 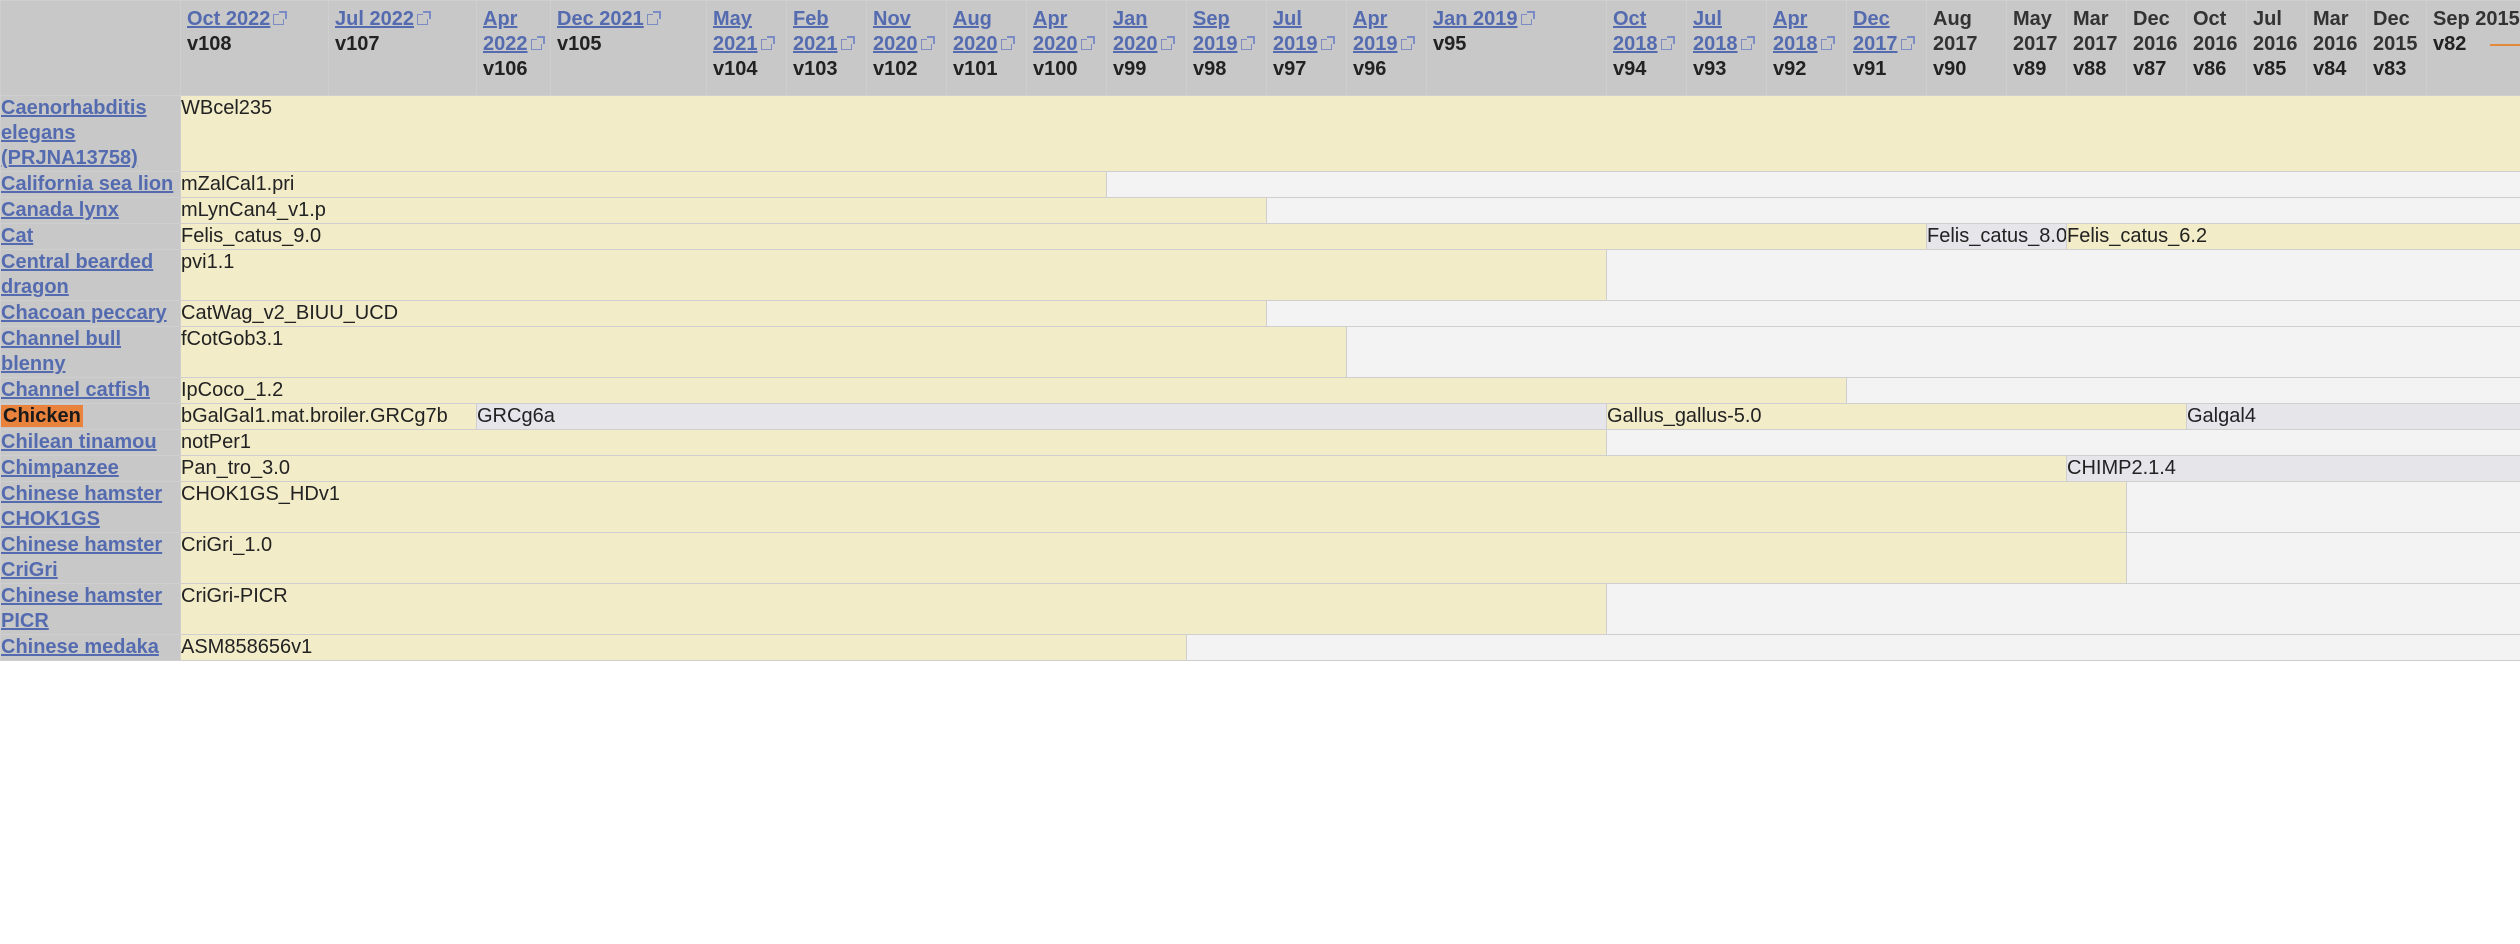 What do you see at coordinates (2063, 442) in the screenshot?
I see `empty-release-cell` at bounding box center [2063, 442].